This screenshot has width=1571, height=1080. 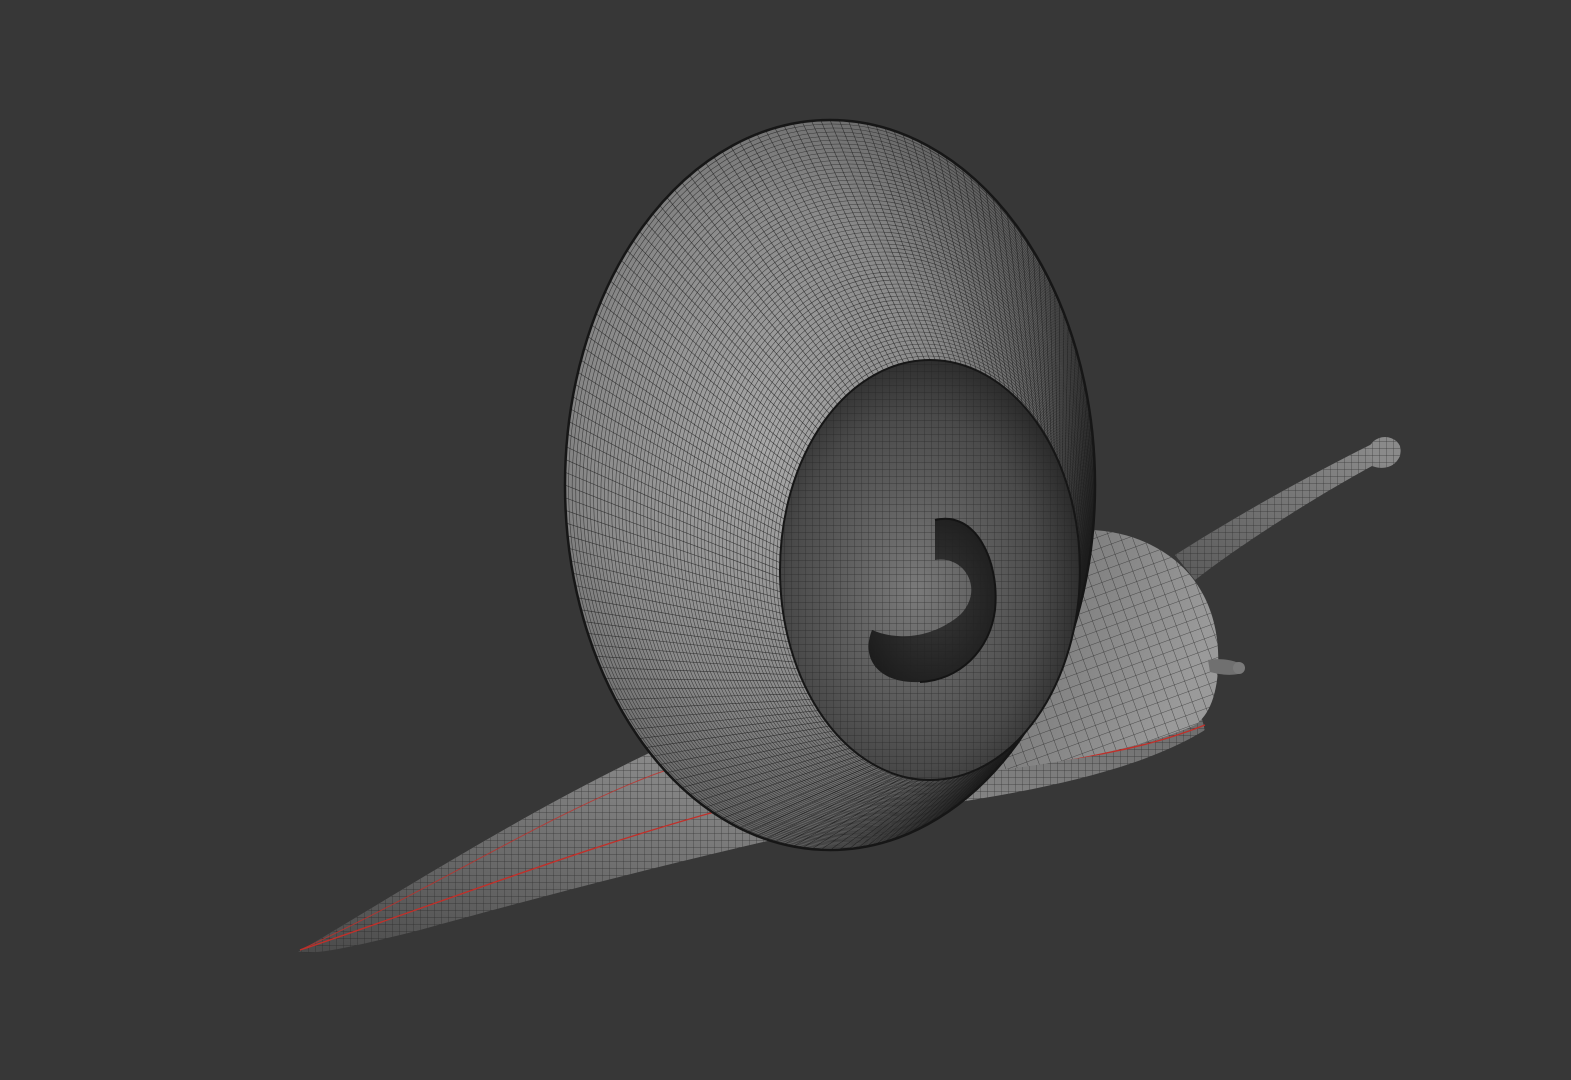 What do you see at coordinates (1226, 667) in the screenshot?
I see `eye-stalk-short` at bounding box center [1226, 667].